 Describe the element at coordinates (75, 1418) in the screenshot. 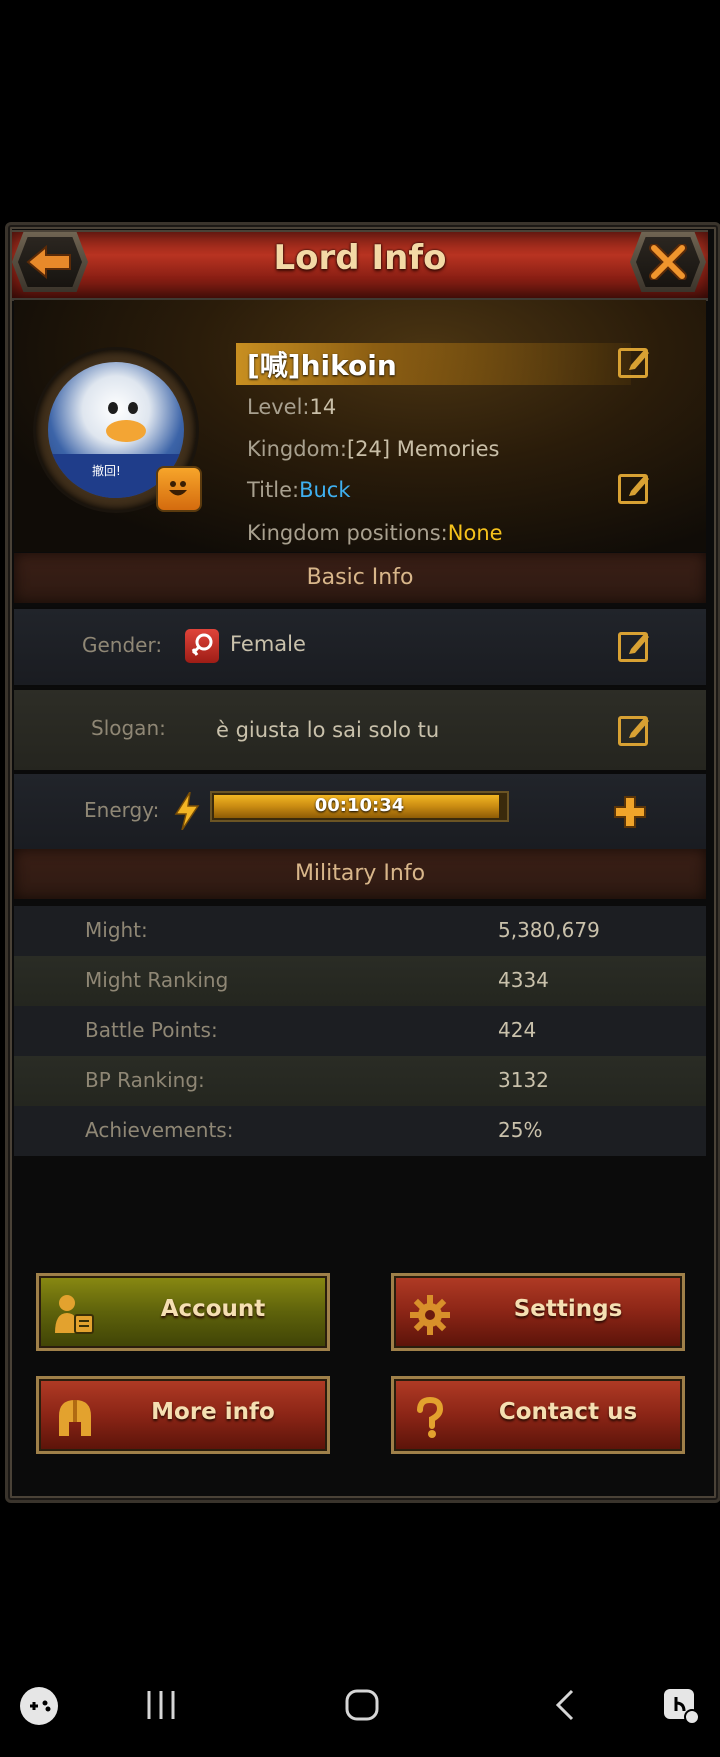

I see `helmet-icon` at that location.